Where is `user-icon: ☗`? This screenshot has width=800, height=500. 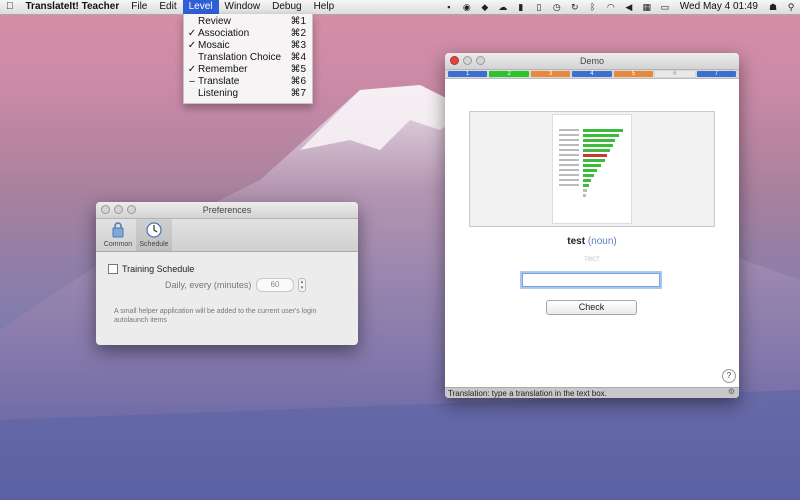 user-icon: ☗ is located at coordinates (773, 7).